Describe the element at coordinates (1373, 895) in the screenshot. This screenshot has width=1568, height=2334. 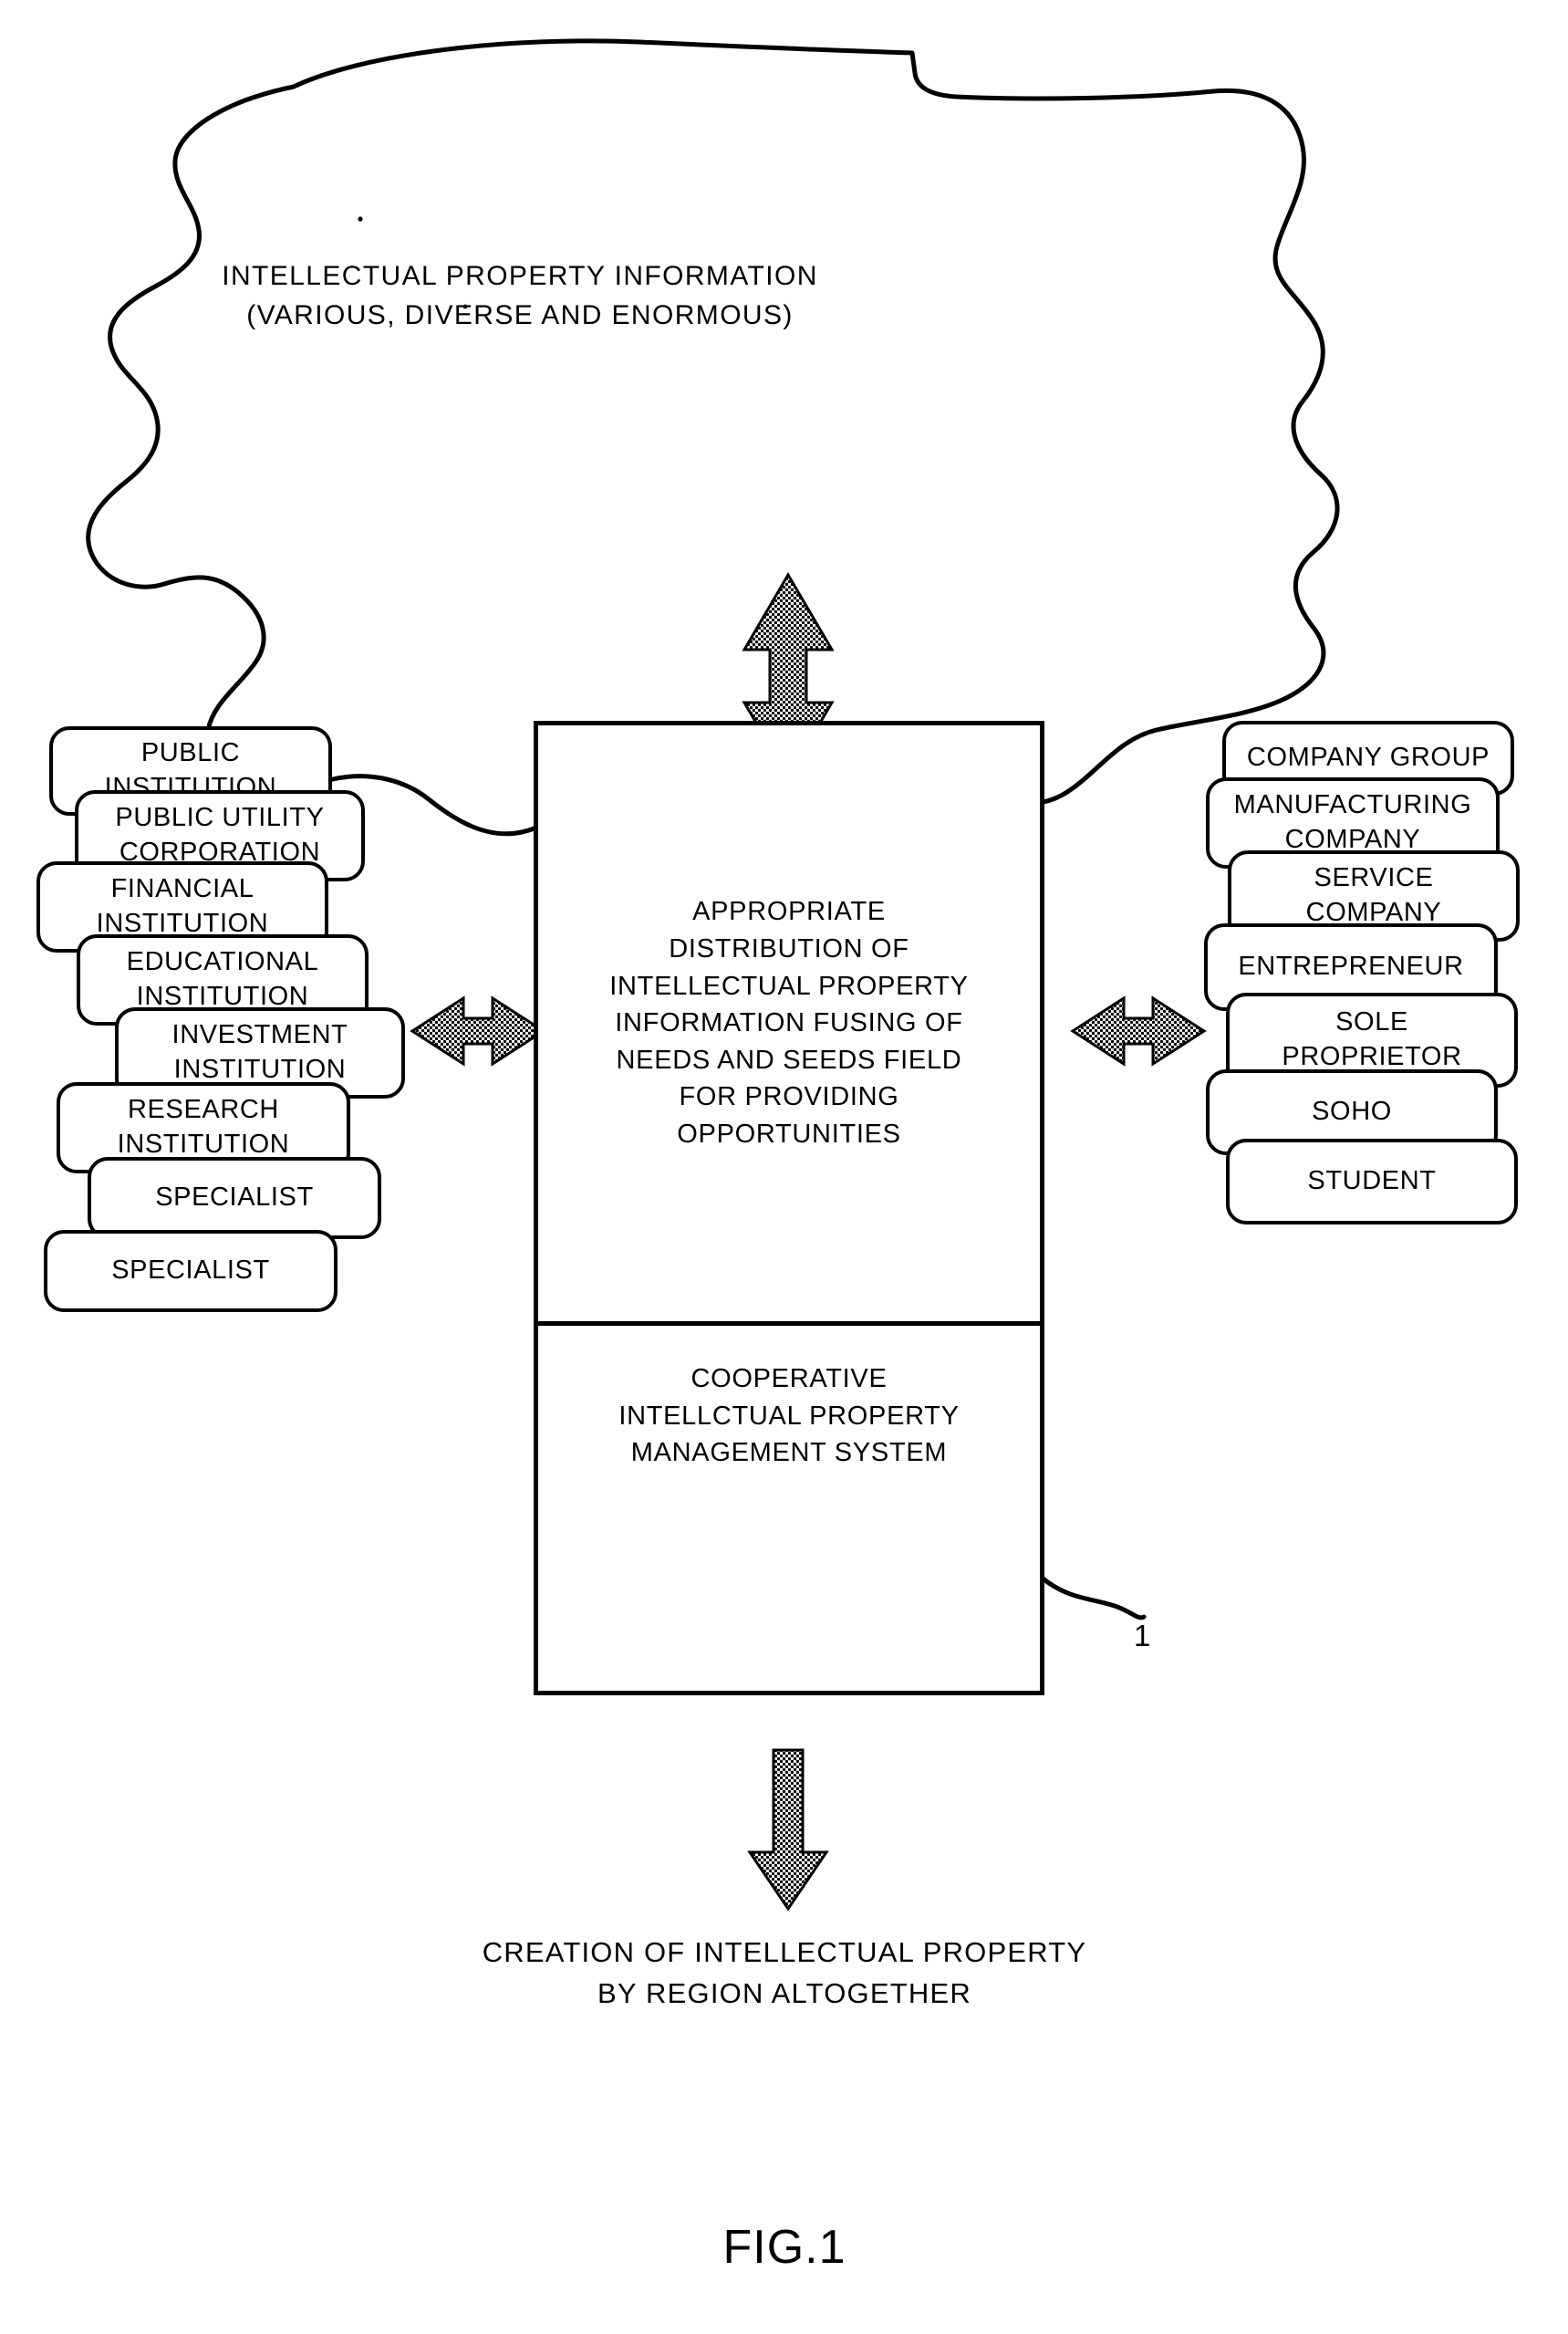
I see `right-entity-label: SERVICE COMPANY` at that location.